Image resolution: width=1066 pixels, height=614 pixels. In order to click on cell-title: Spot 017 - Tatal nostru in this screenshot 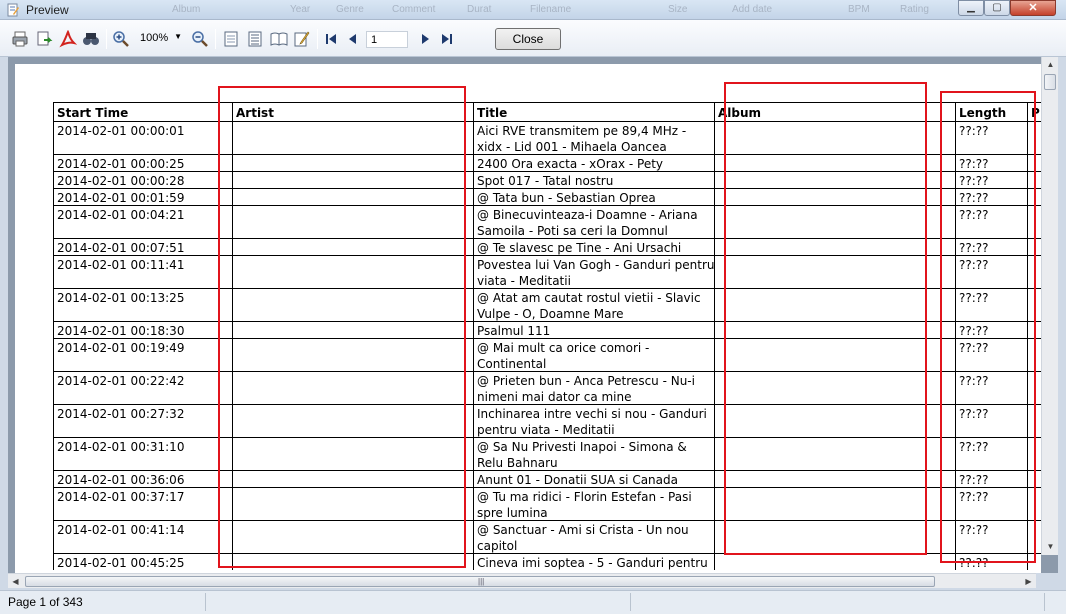, I will do `click(594, 179)`.